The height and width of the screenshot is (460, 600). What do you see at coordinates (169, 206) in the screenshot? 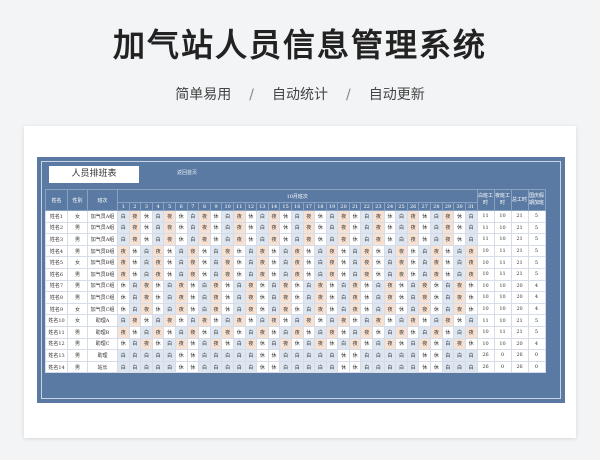
I see `col-header-day: 5` at bounding box center [169, 206].